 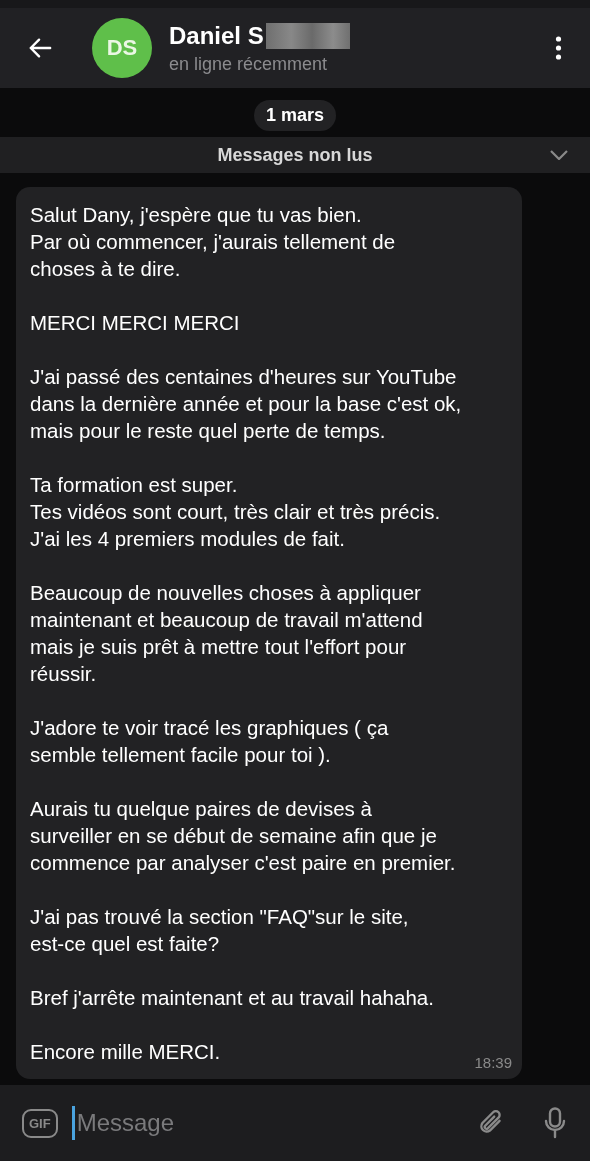 What do you see at coordinates (249, 64) in the screenshot?
I see `contact-status: en ligne récemment` at bounding box center [249, 64].